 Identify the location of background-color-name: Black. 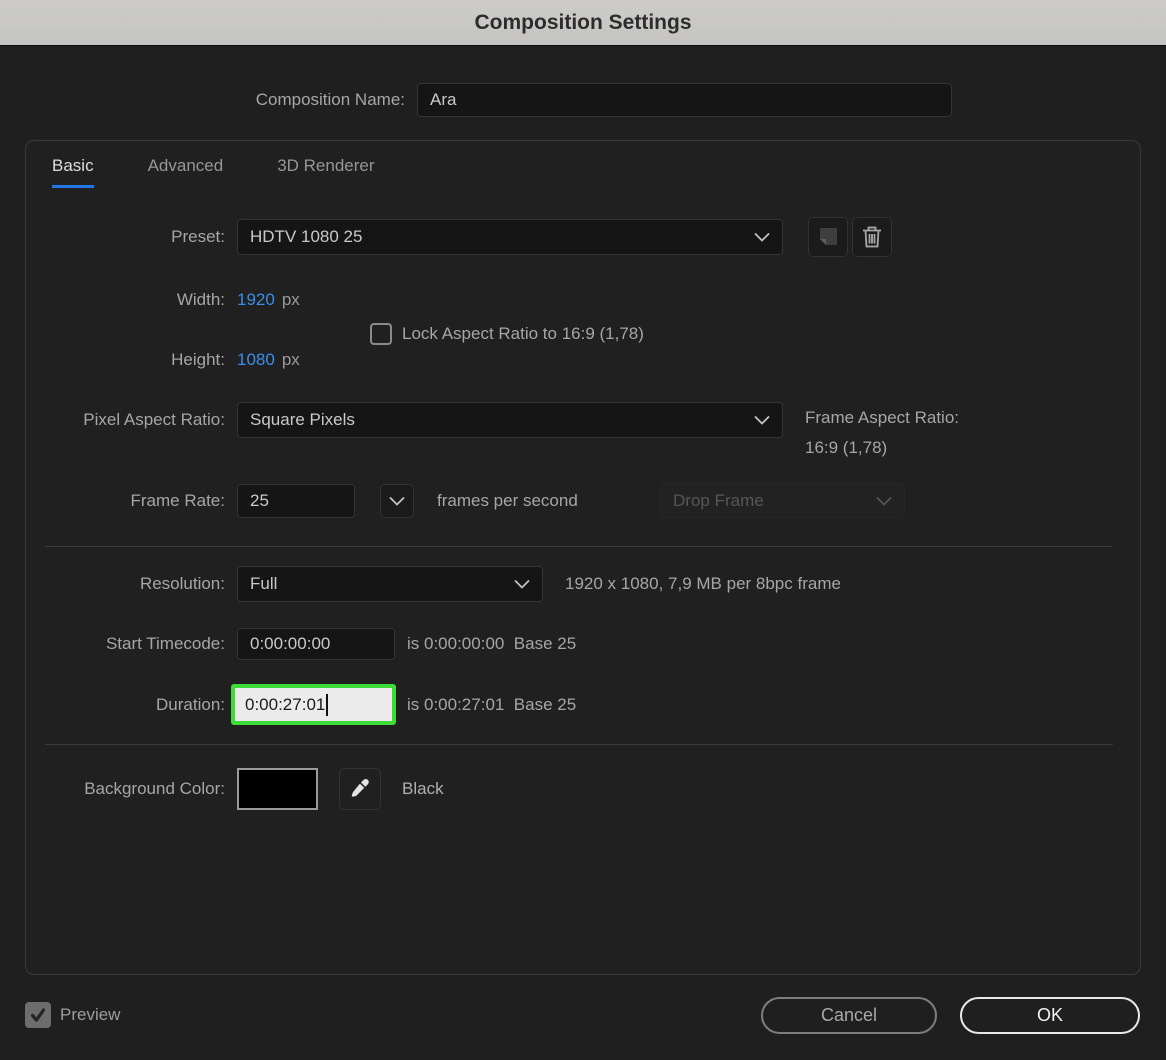
(423, 788).